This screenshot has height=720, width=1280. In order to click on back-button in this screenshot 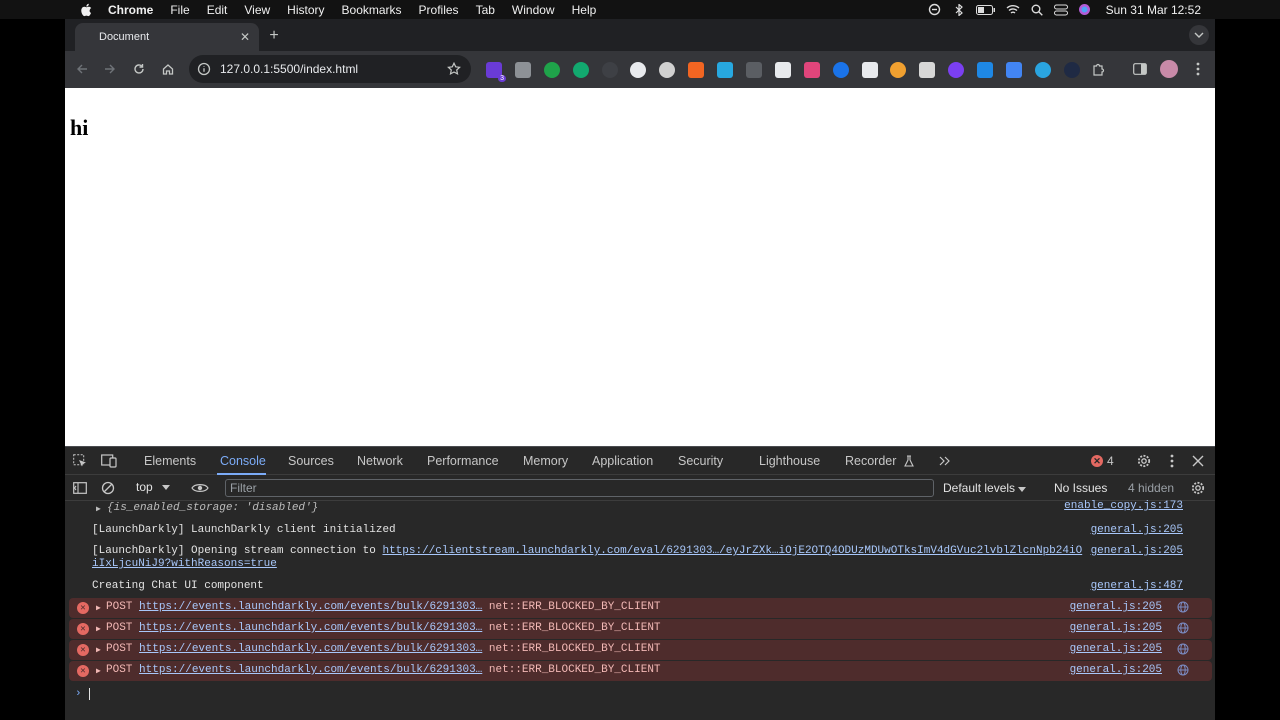, I will do `click(82, 69)`.